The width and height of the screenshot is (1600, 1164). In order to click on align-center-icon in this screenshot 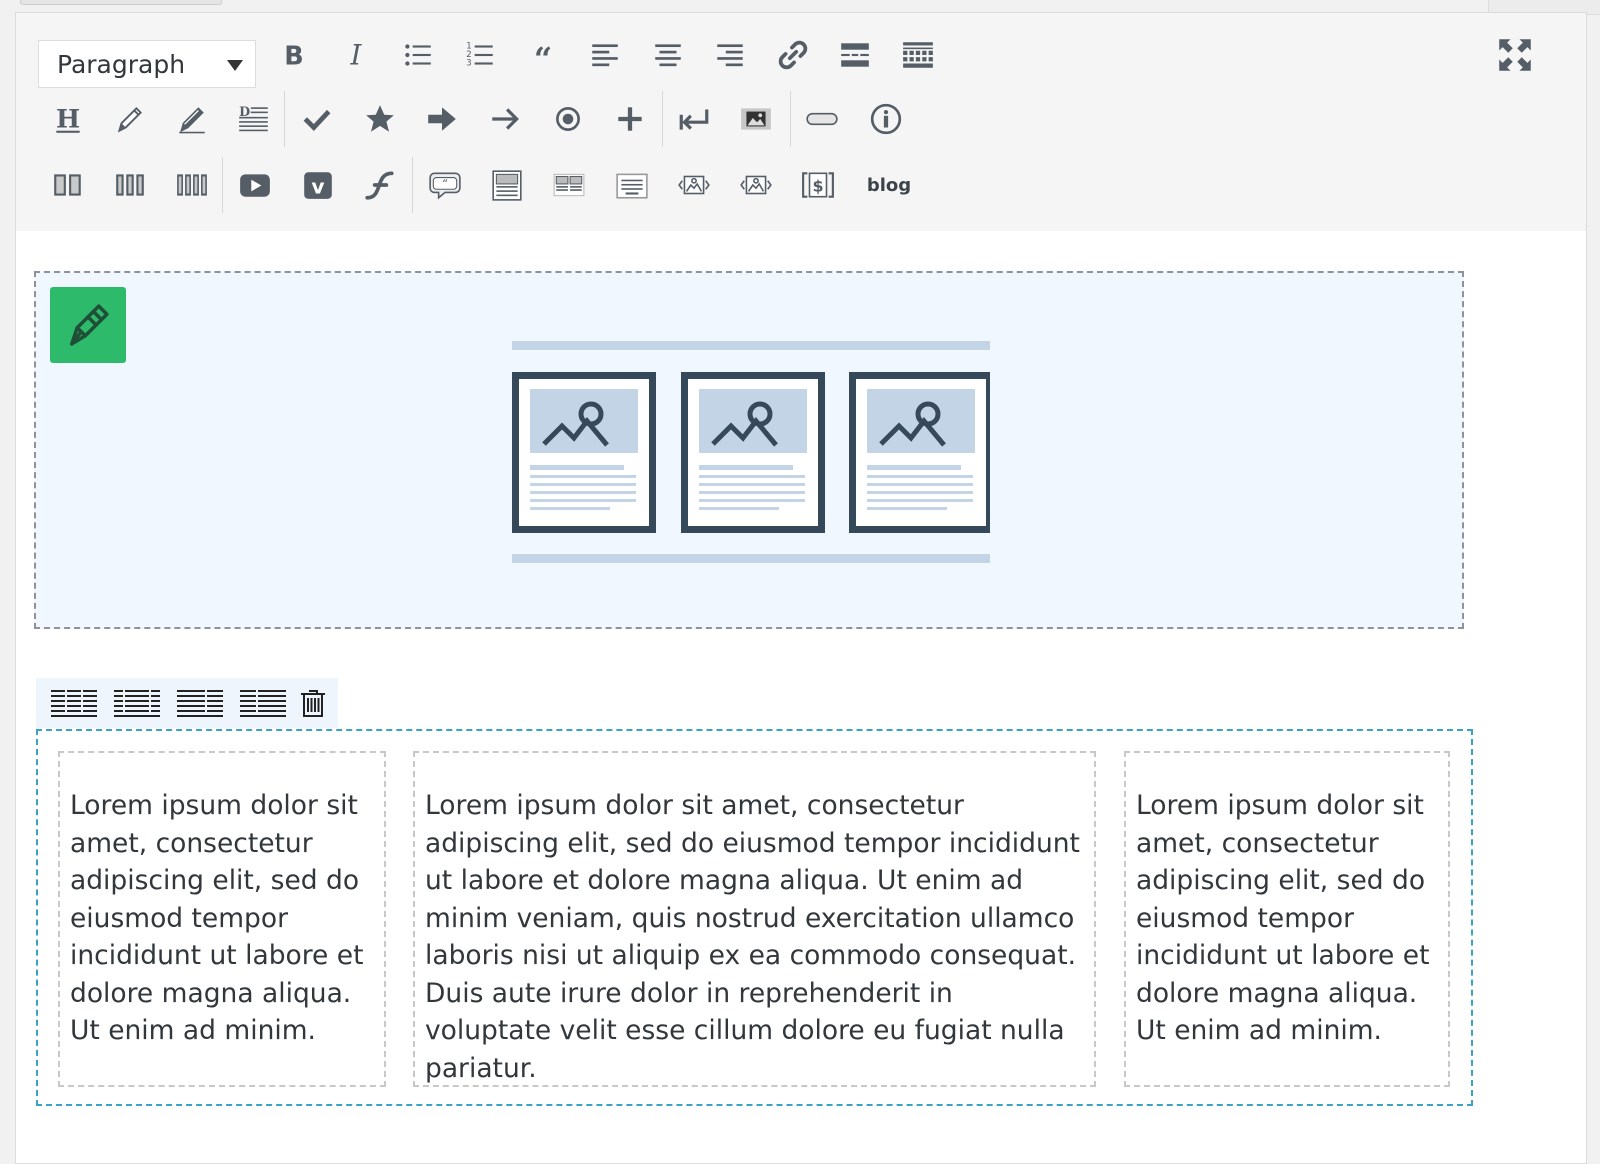, I will do `click(668, 55)`.